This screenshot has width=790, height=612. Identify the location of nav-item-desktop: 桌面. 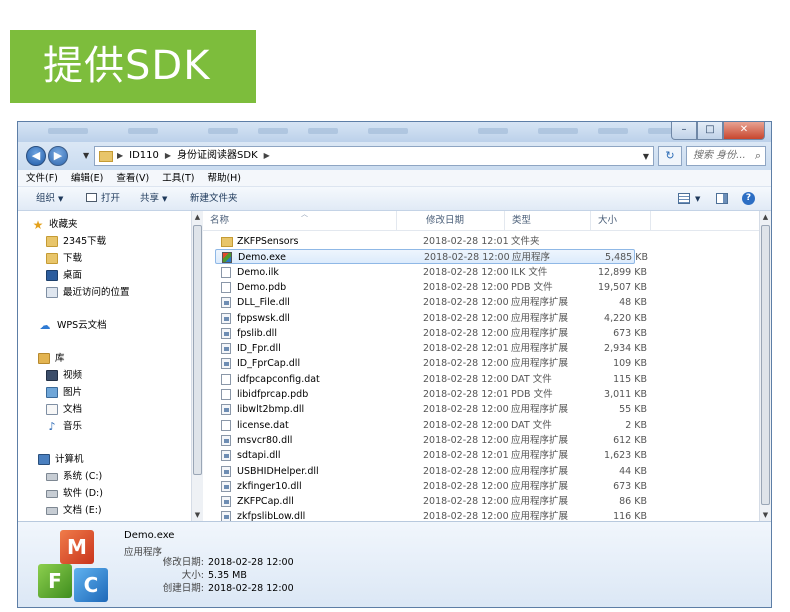
(64, 275).